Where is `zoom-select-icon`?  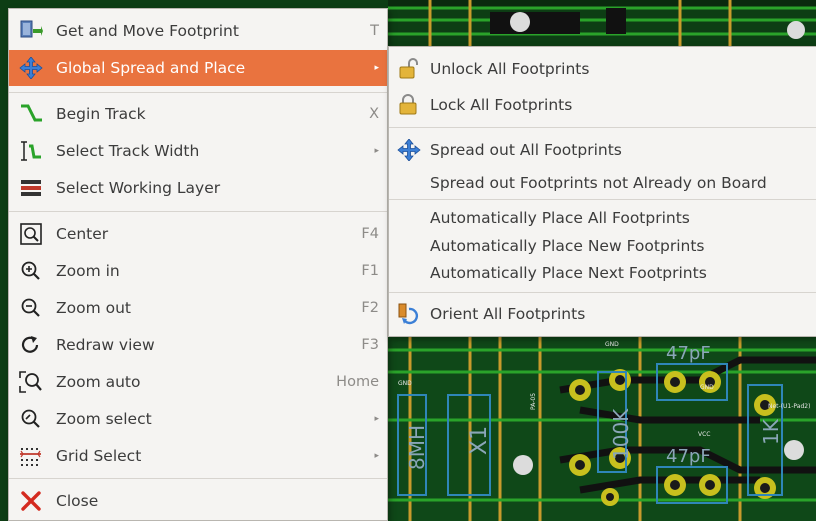
zoom-select-icon is located at coordinates (31, 419).